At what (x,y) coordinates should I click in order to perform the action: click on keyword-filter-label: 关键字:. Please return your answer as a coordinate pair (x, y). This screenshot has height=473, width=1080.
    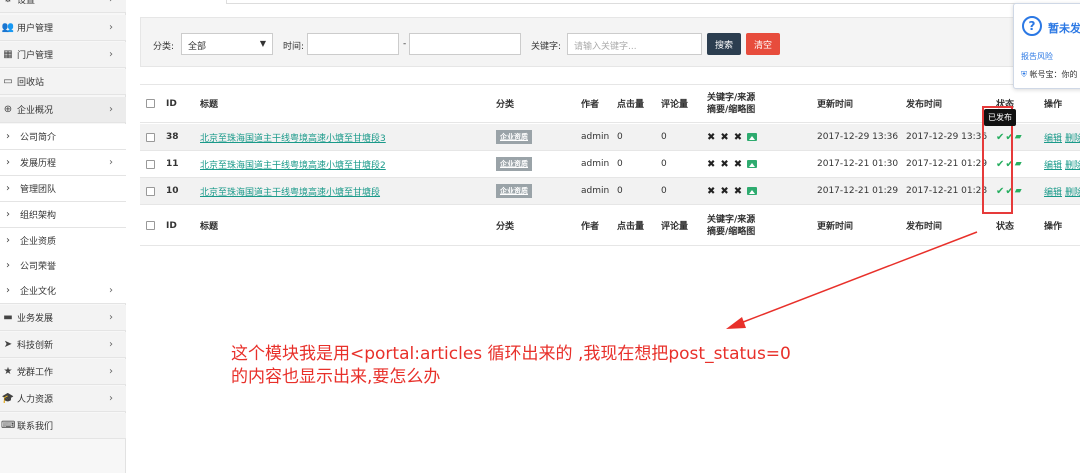
    Looking at the image, I should click on (546, 47).